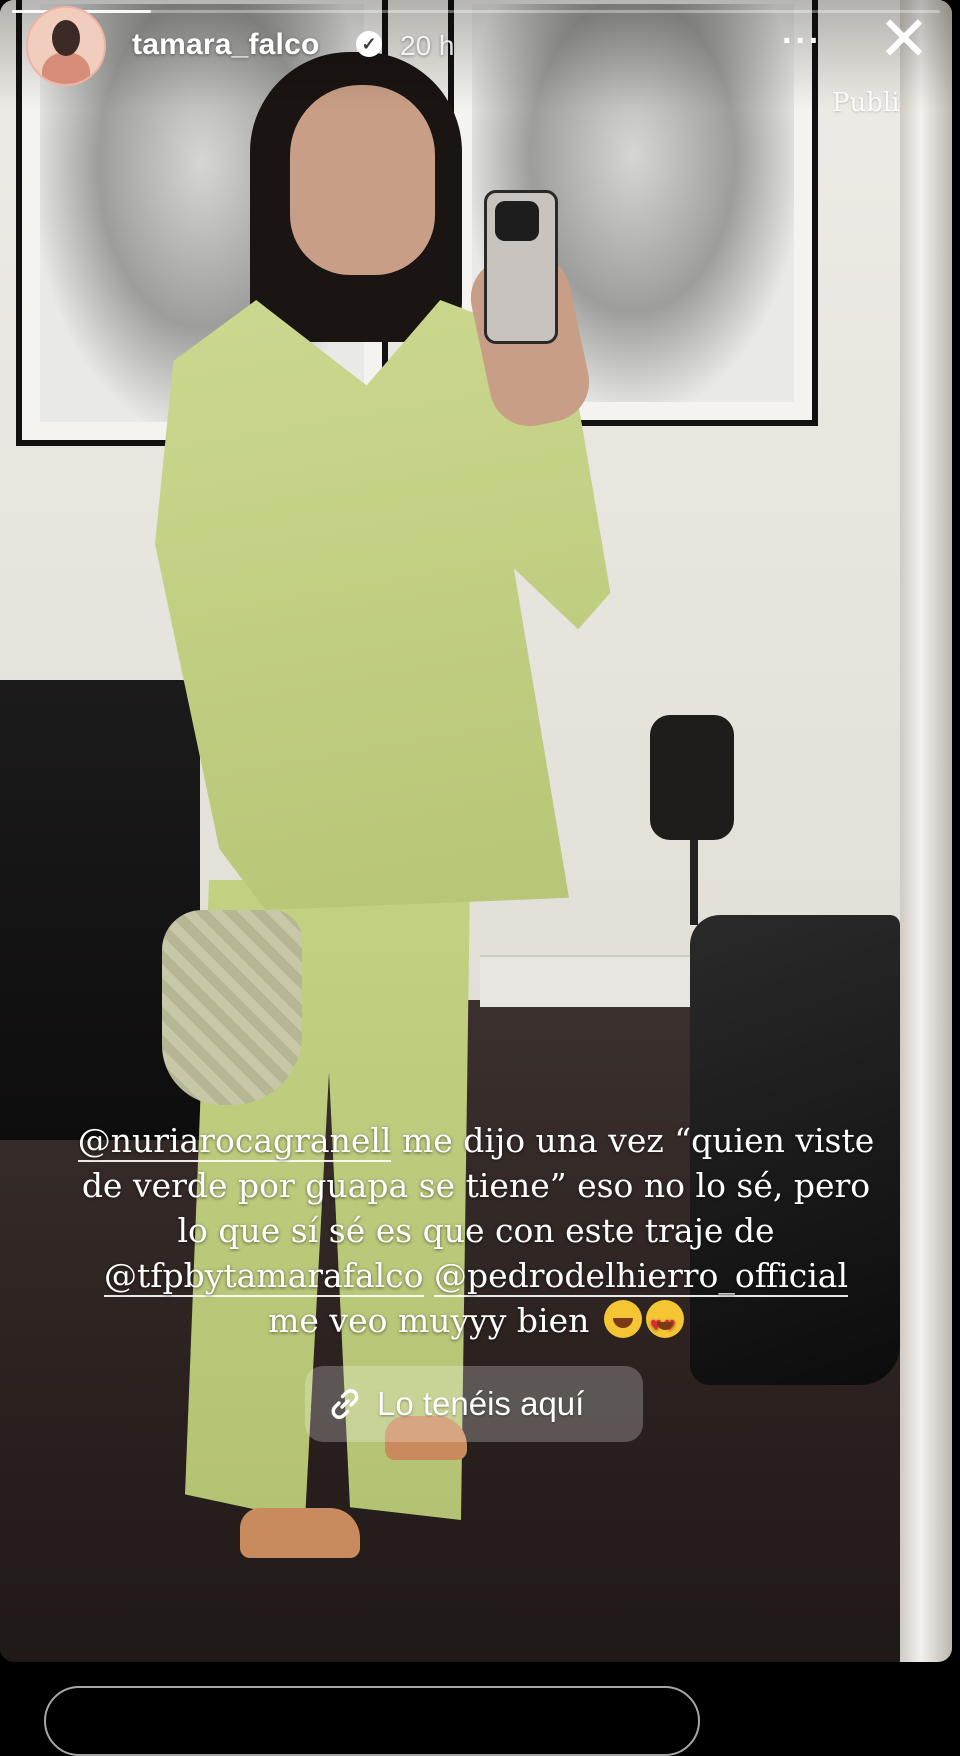 The width and height of the screenshot is (960, 1756). What do you see at coordinates (427, 45) in the screenshot?
I see `post-time: 20 h` at bounding box center [427, 45].